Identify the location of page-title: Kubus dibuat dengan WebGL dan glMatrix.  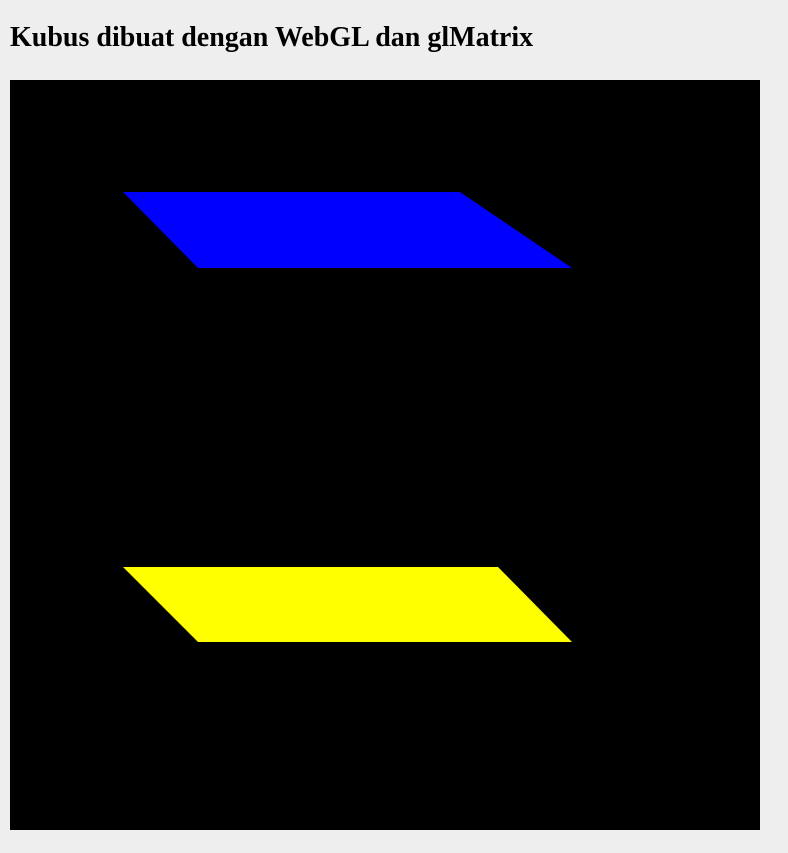
(272, 37).